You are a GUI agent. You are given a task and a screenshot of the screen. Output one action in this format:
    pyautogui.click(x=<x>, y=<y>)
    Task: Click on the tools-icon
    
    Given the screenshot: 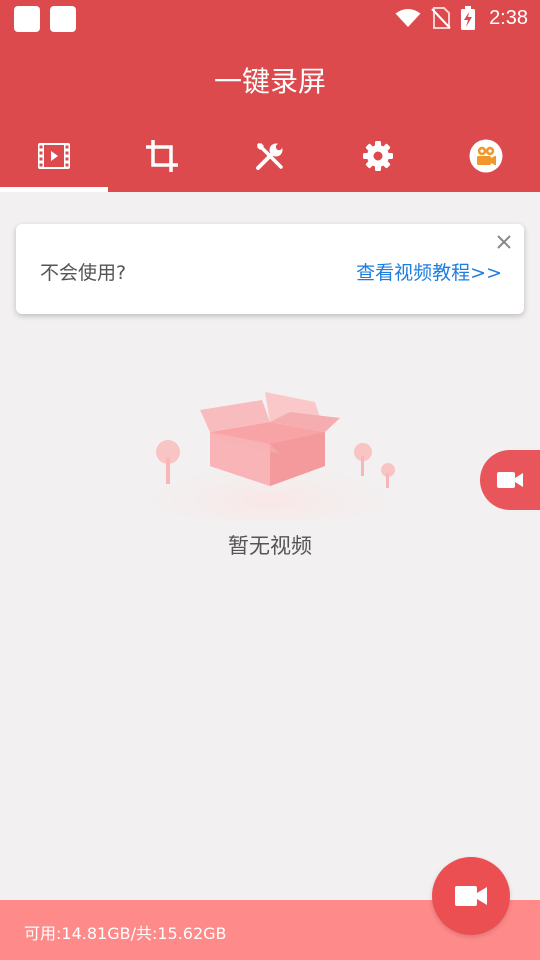 What is the action you would take?
    pyautogui.click(x=269, y=156)
    